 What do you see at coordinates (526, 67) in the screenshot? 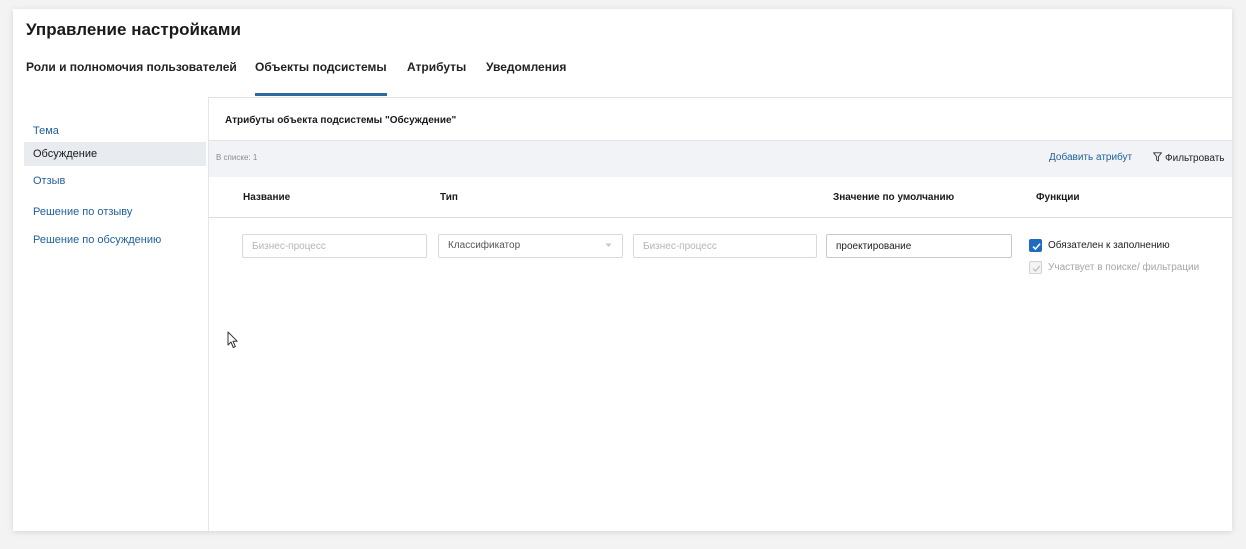
I see `tab-notifications: Уведомления` at bounding box center [526, 67].